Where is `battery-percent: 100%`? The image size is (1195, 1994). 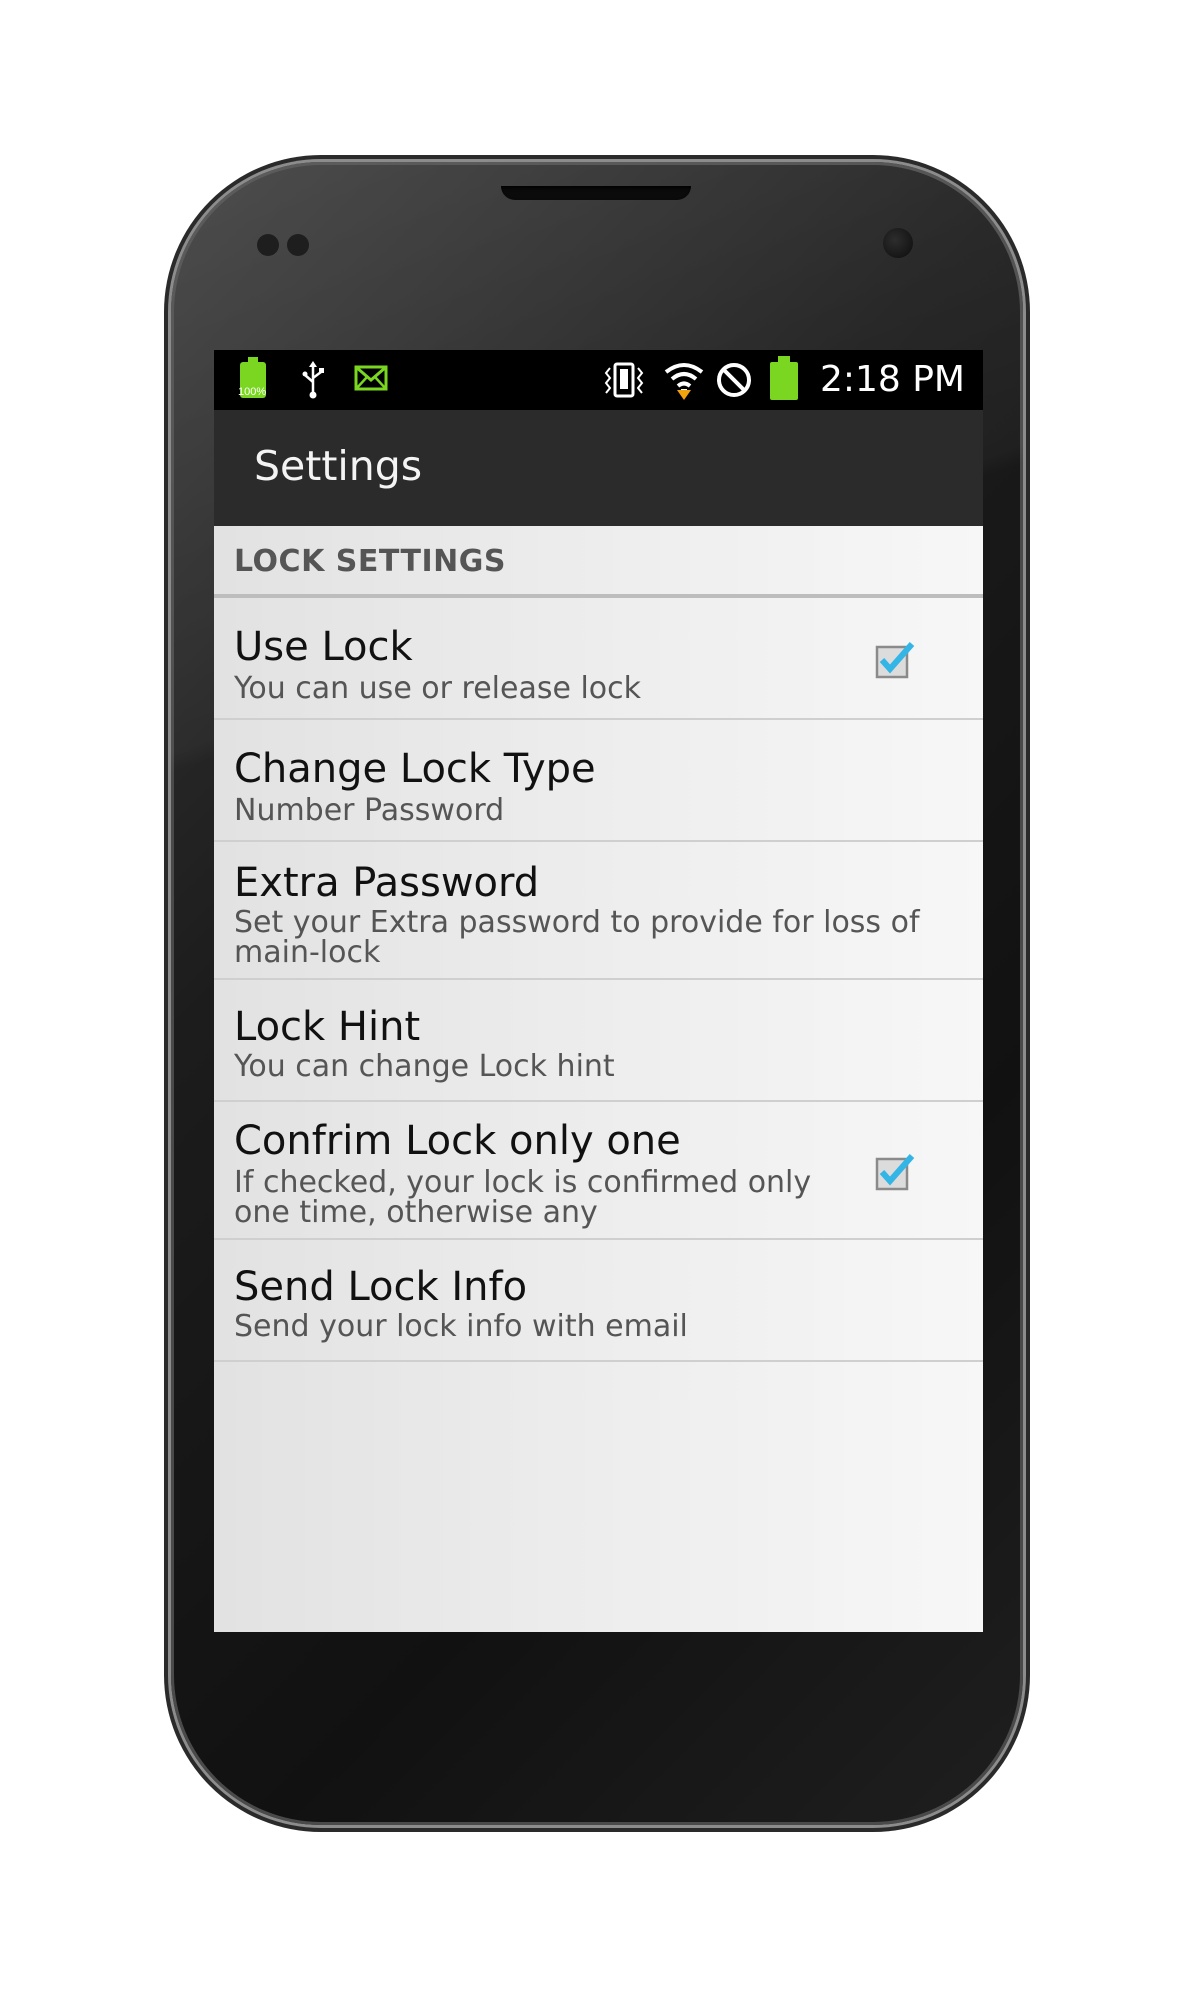 battery-percent: 100% is located at coordinates (252, 392).